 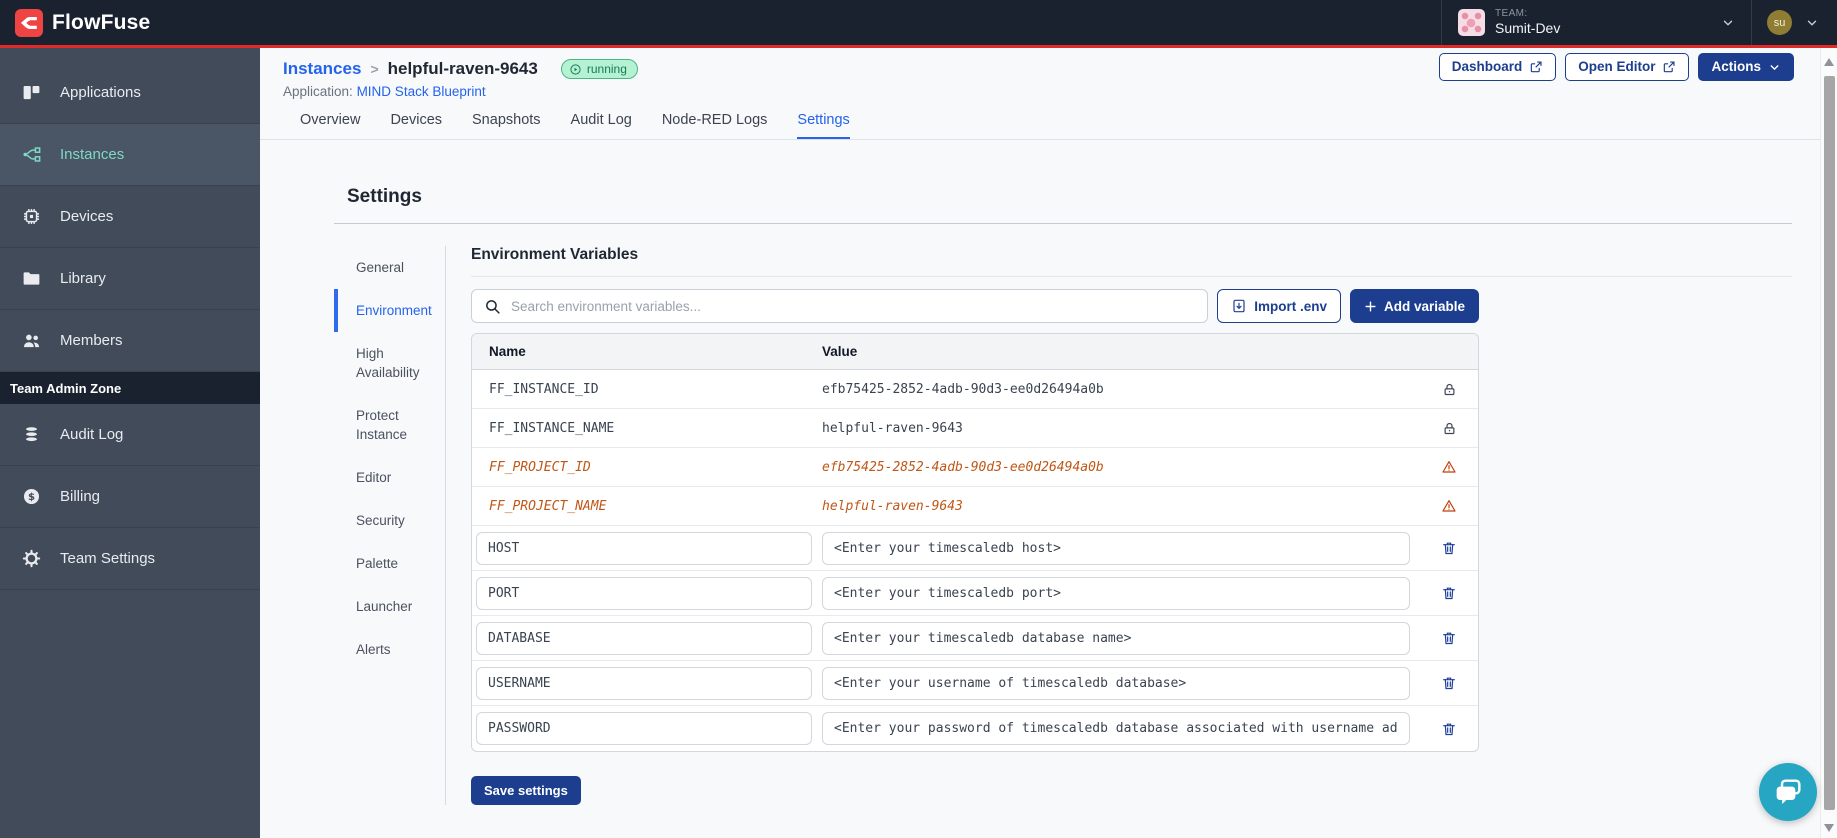 I want to click on actions-button: Actions, so click(x=1746, y=67).